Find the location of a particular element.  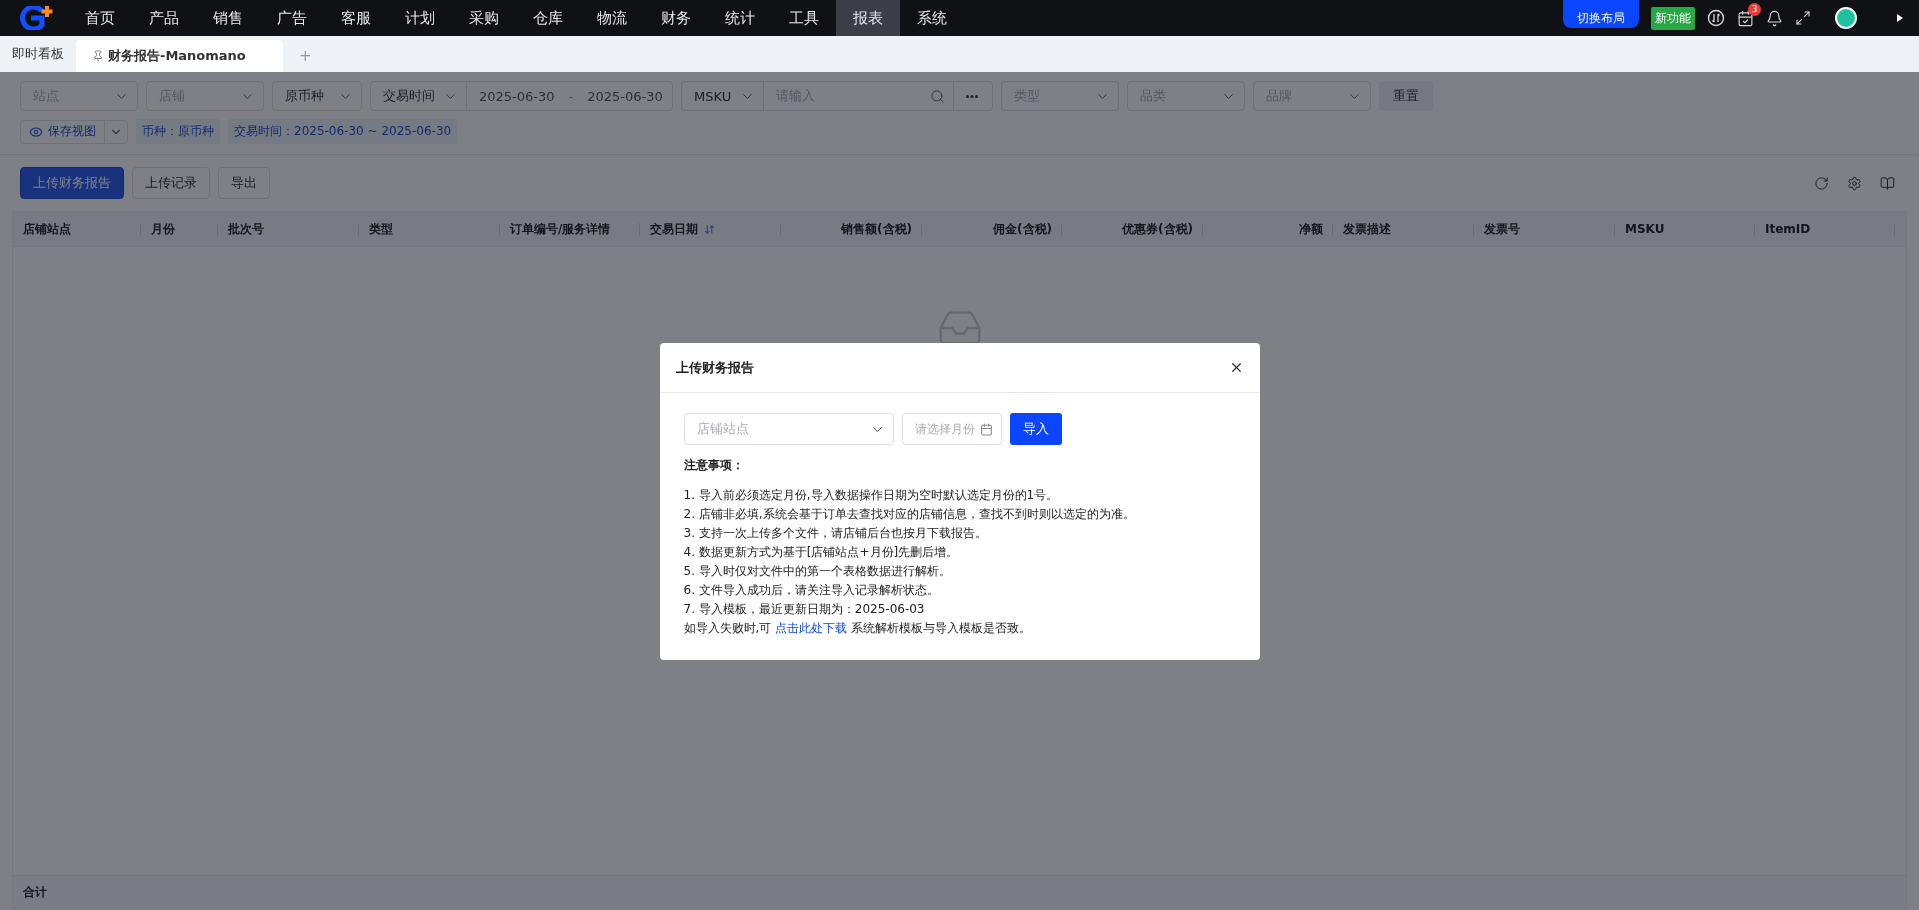

task-icon is located at coordinates (1745, 18).